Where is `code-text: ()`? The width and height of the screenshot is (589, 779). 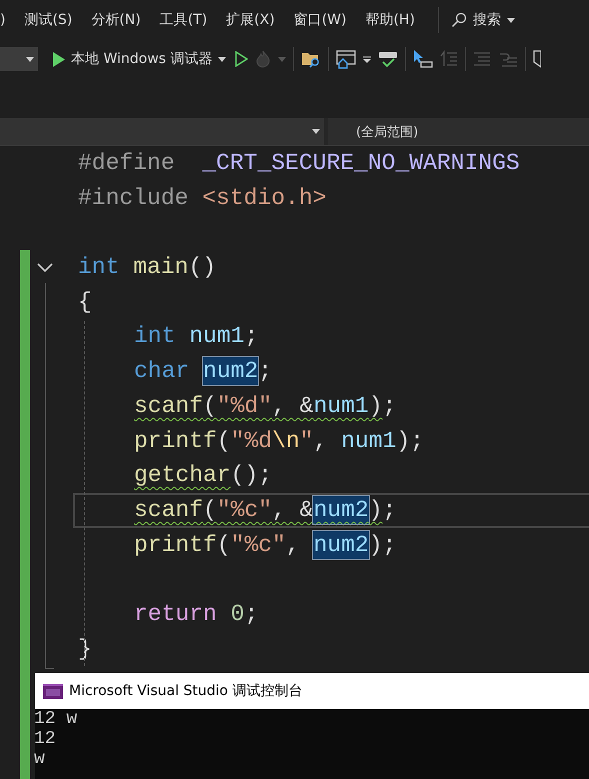
code-text: () is located at coordinates (202, 267).